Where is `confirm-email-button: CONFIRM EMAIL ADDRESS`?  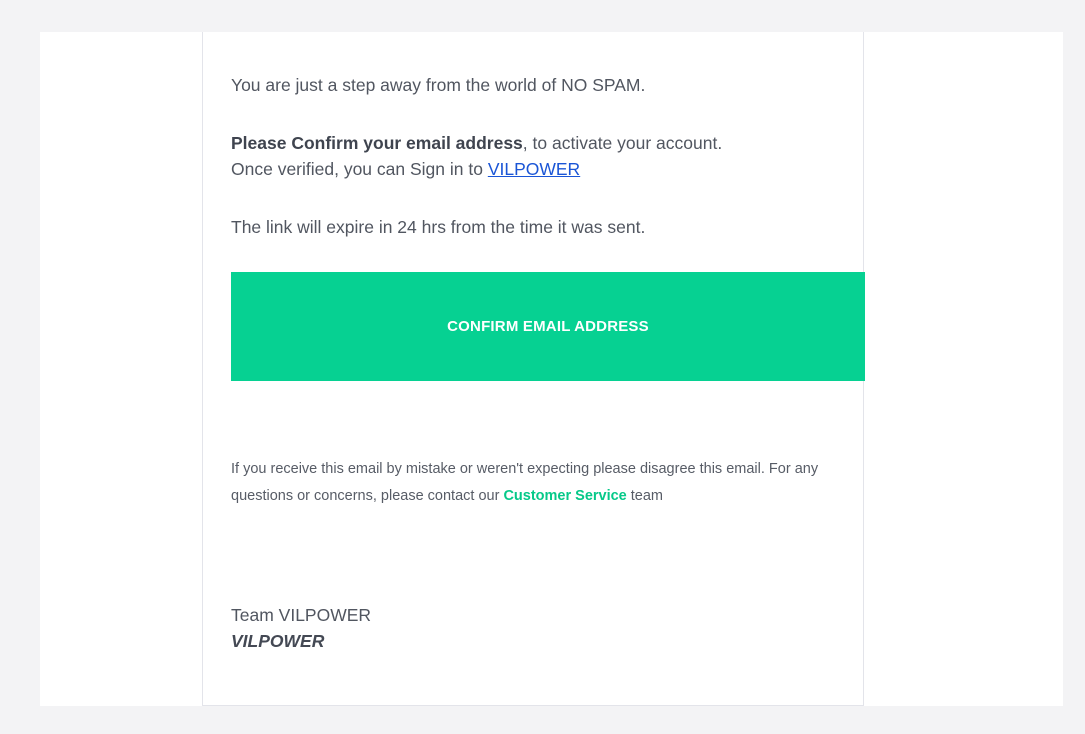 confirm-email-button: CONFIRM EMAIL ADDRESS is located at coordinates (548, 326).